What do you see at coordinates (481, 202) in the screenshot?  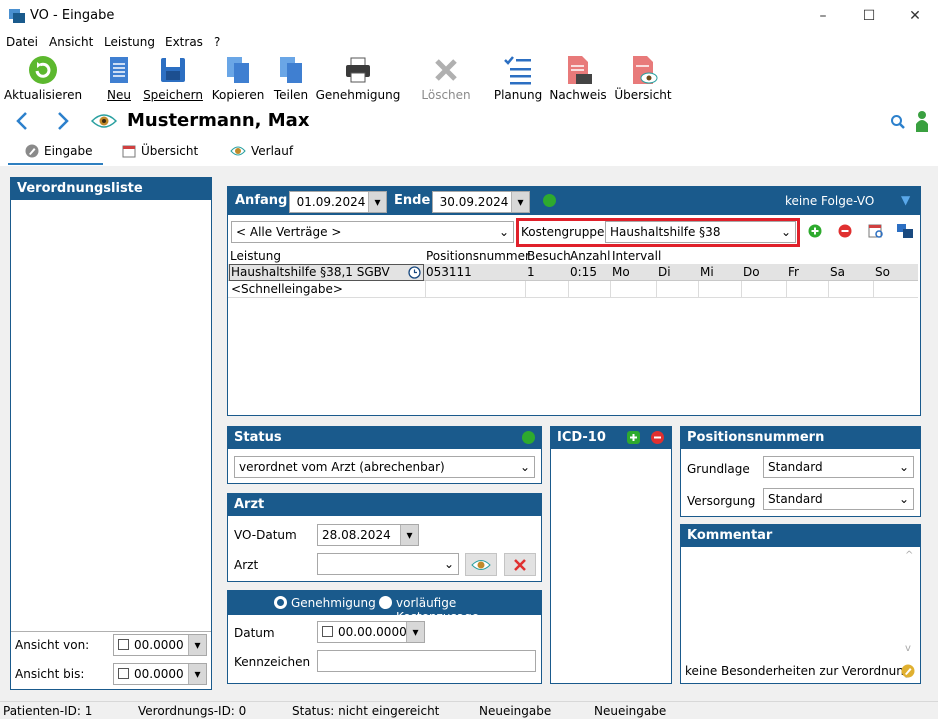 I see `end-date-field: 30.09.2024 ▾` at bounding box center [481, 202].